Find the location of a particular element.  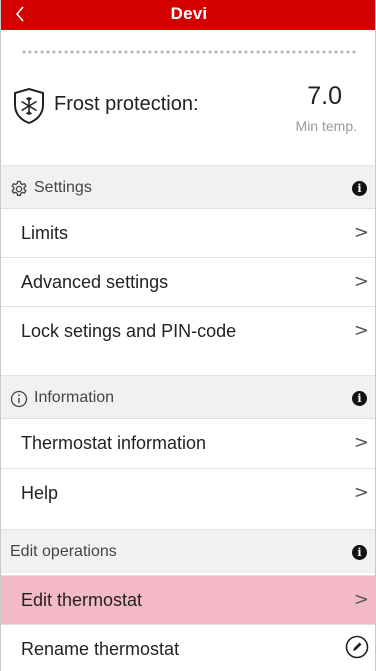

limits-label: Limits is located at coordinates (45, 233).